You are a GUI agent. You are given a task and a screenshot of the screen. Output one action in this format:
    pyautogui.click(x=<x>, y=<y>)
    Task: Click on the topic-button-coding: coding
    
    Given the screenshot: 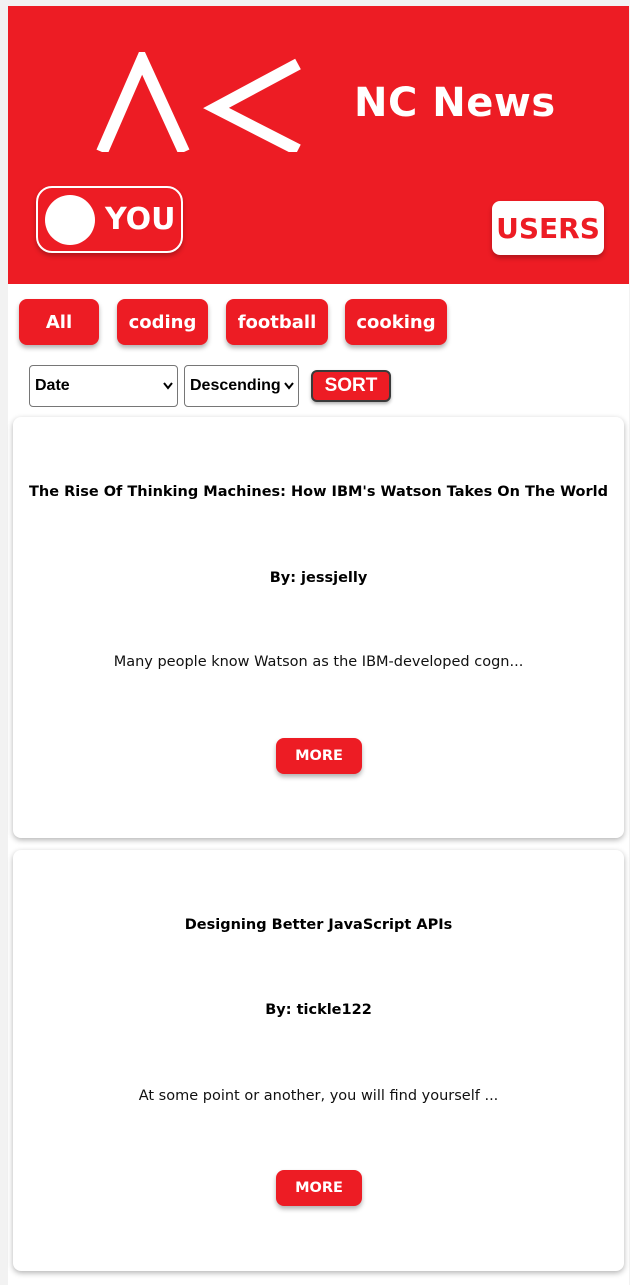 What is the action you would take?
    pyautogui.click(x=162, y=322)
    